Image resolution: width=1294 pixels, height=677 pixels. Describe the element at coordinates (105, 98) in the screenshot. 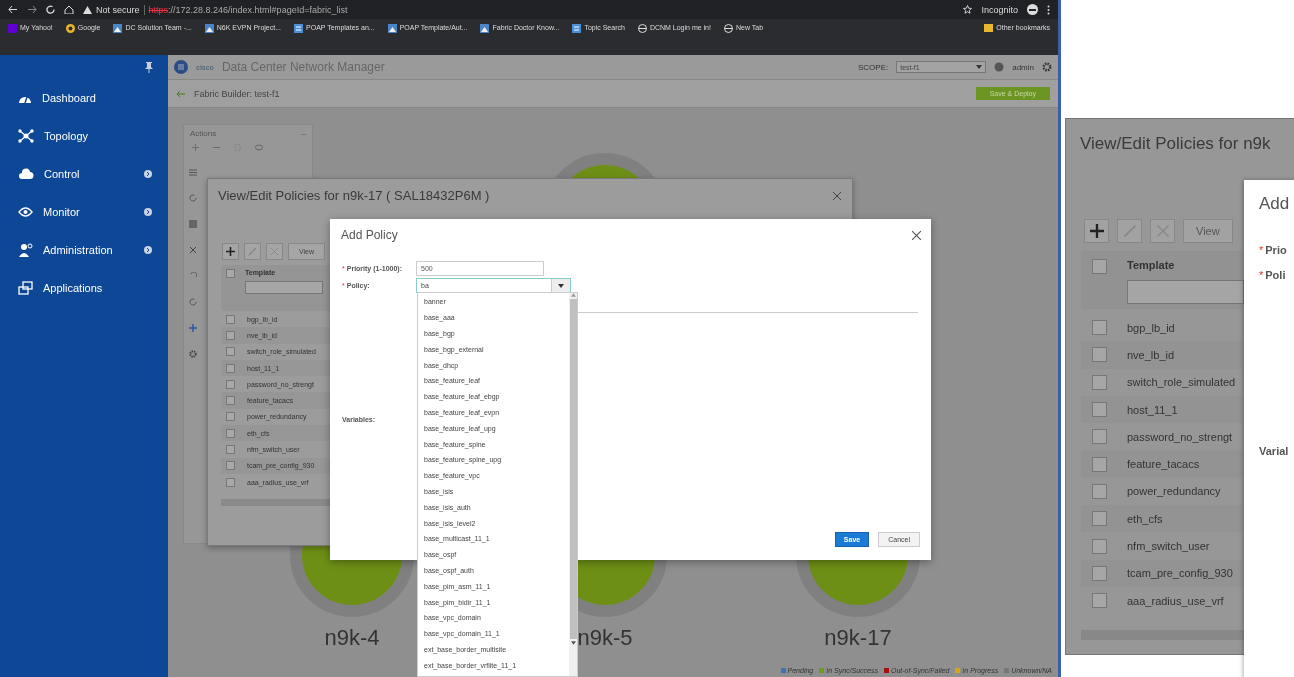

I see `nav-item: Dashboard` at that location.